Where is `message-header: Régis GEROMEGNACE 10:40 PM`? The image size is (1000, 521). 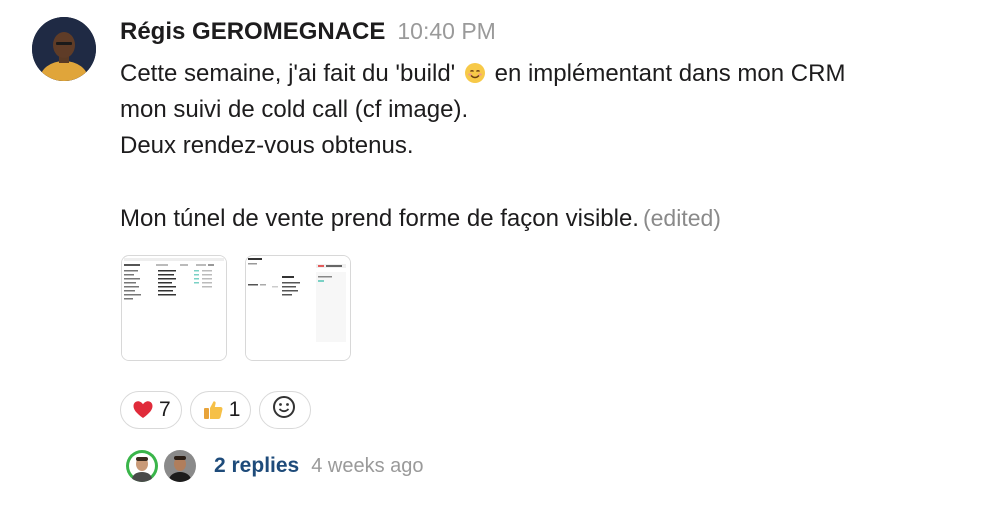
message-header: Régis GEROMEGNACE 10:40 PM is located at coordinates (308, 35).